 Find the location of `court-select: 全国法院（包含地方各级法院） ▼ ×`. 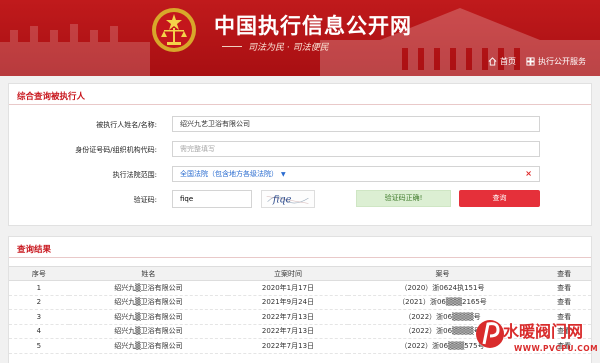

court-select: 全国法院（包含地方各级法院） ▼ × is located at coordinates (356, 174).